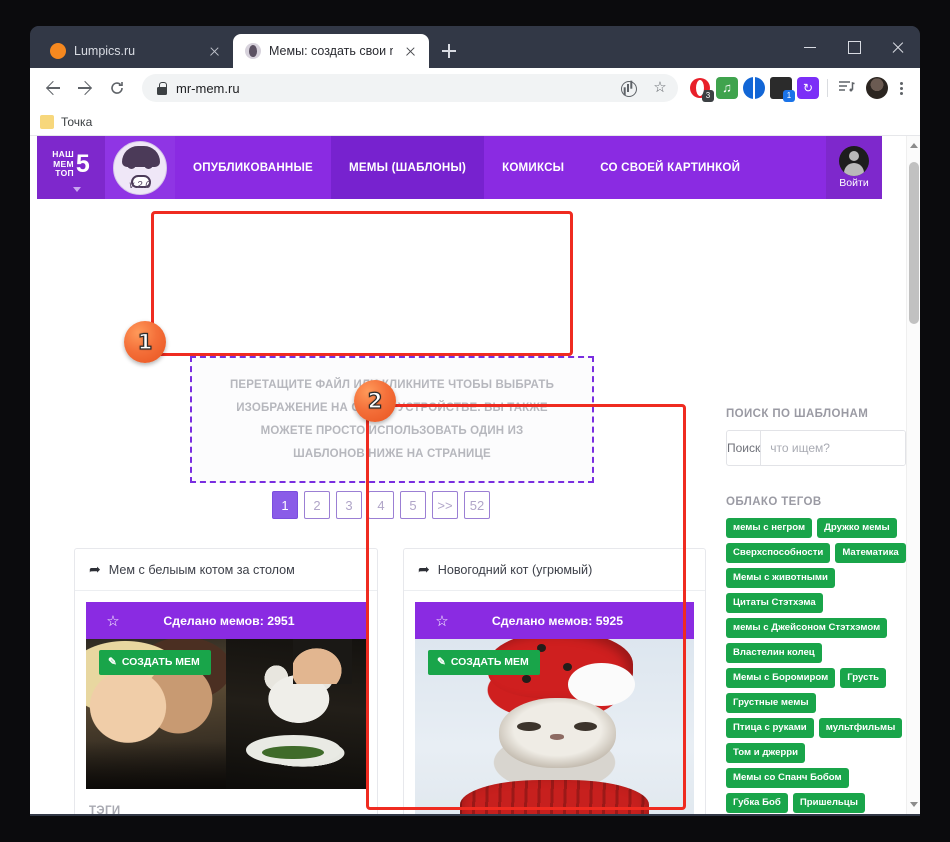  What do you see at coordinates (877, 88) in the screenshot?
I see `profile-avatar-icon` at bounding box center [877, 88].